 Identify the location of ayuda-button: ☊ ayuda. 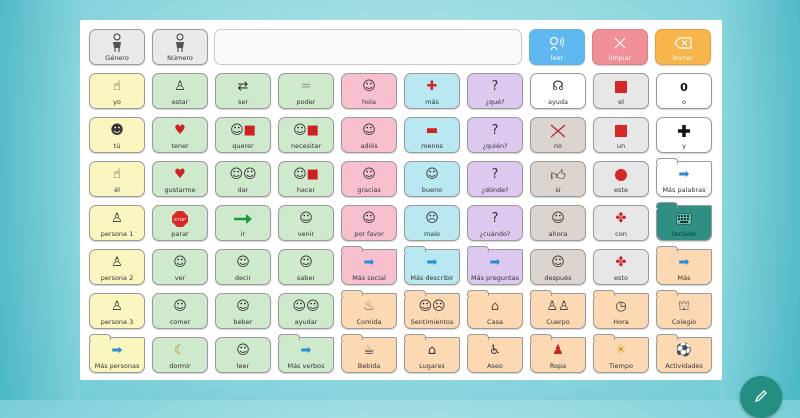
(558, 91).